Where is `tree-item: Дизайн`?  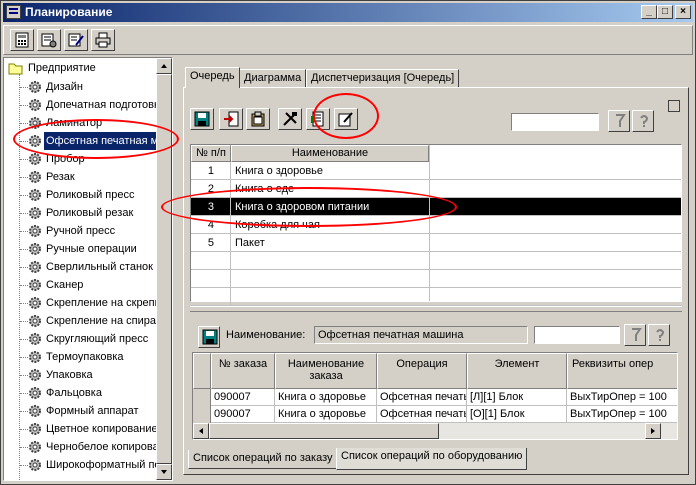 tree-item: Дизайн is located at coordinates (80, 87).